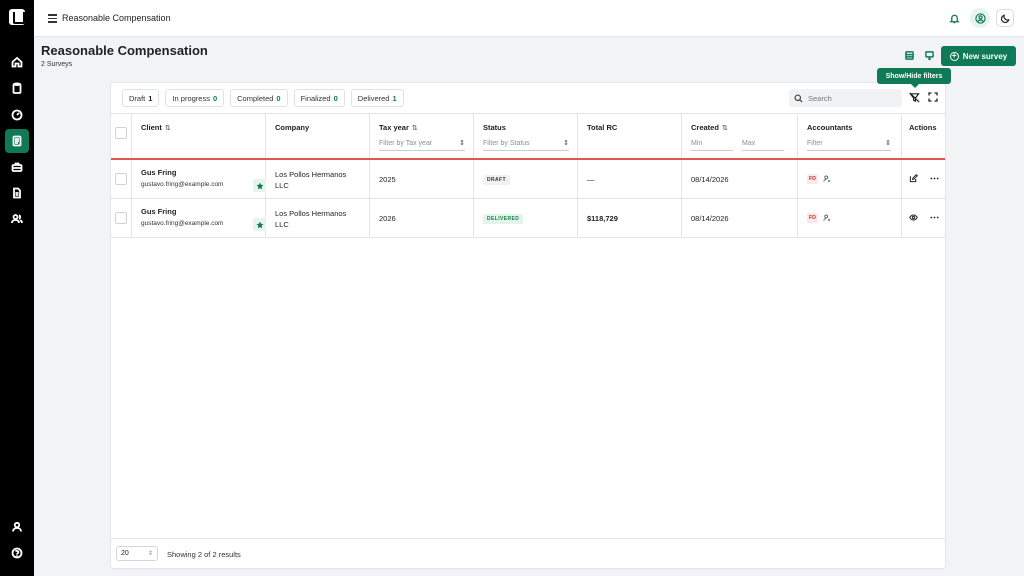  What do you see at coordinates (954, 18) in the screenshot?
I see `bell-icon` at bounding box center [954, 18].